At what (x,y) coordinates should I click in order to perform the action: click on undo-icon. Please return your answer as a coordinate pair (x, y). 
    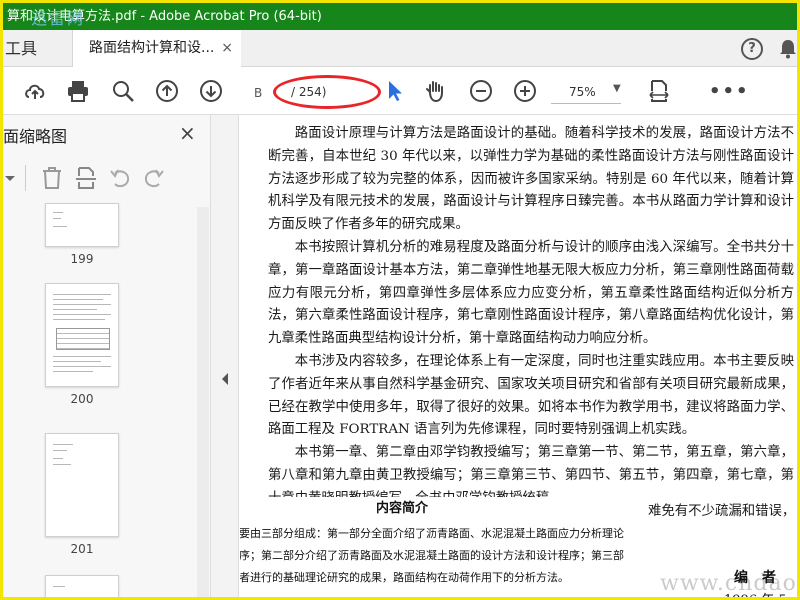
    Looking at the image, I should click on (120, 178).